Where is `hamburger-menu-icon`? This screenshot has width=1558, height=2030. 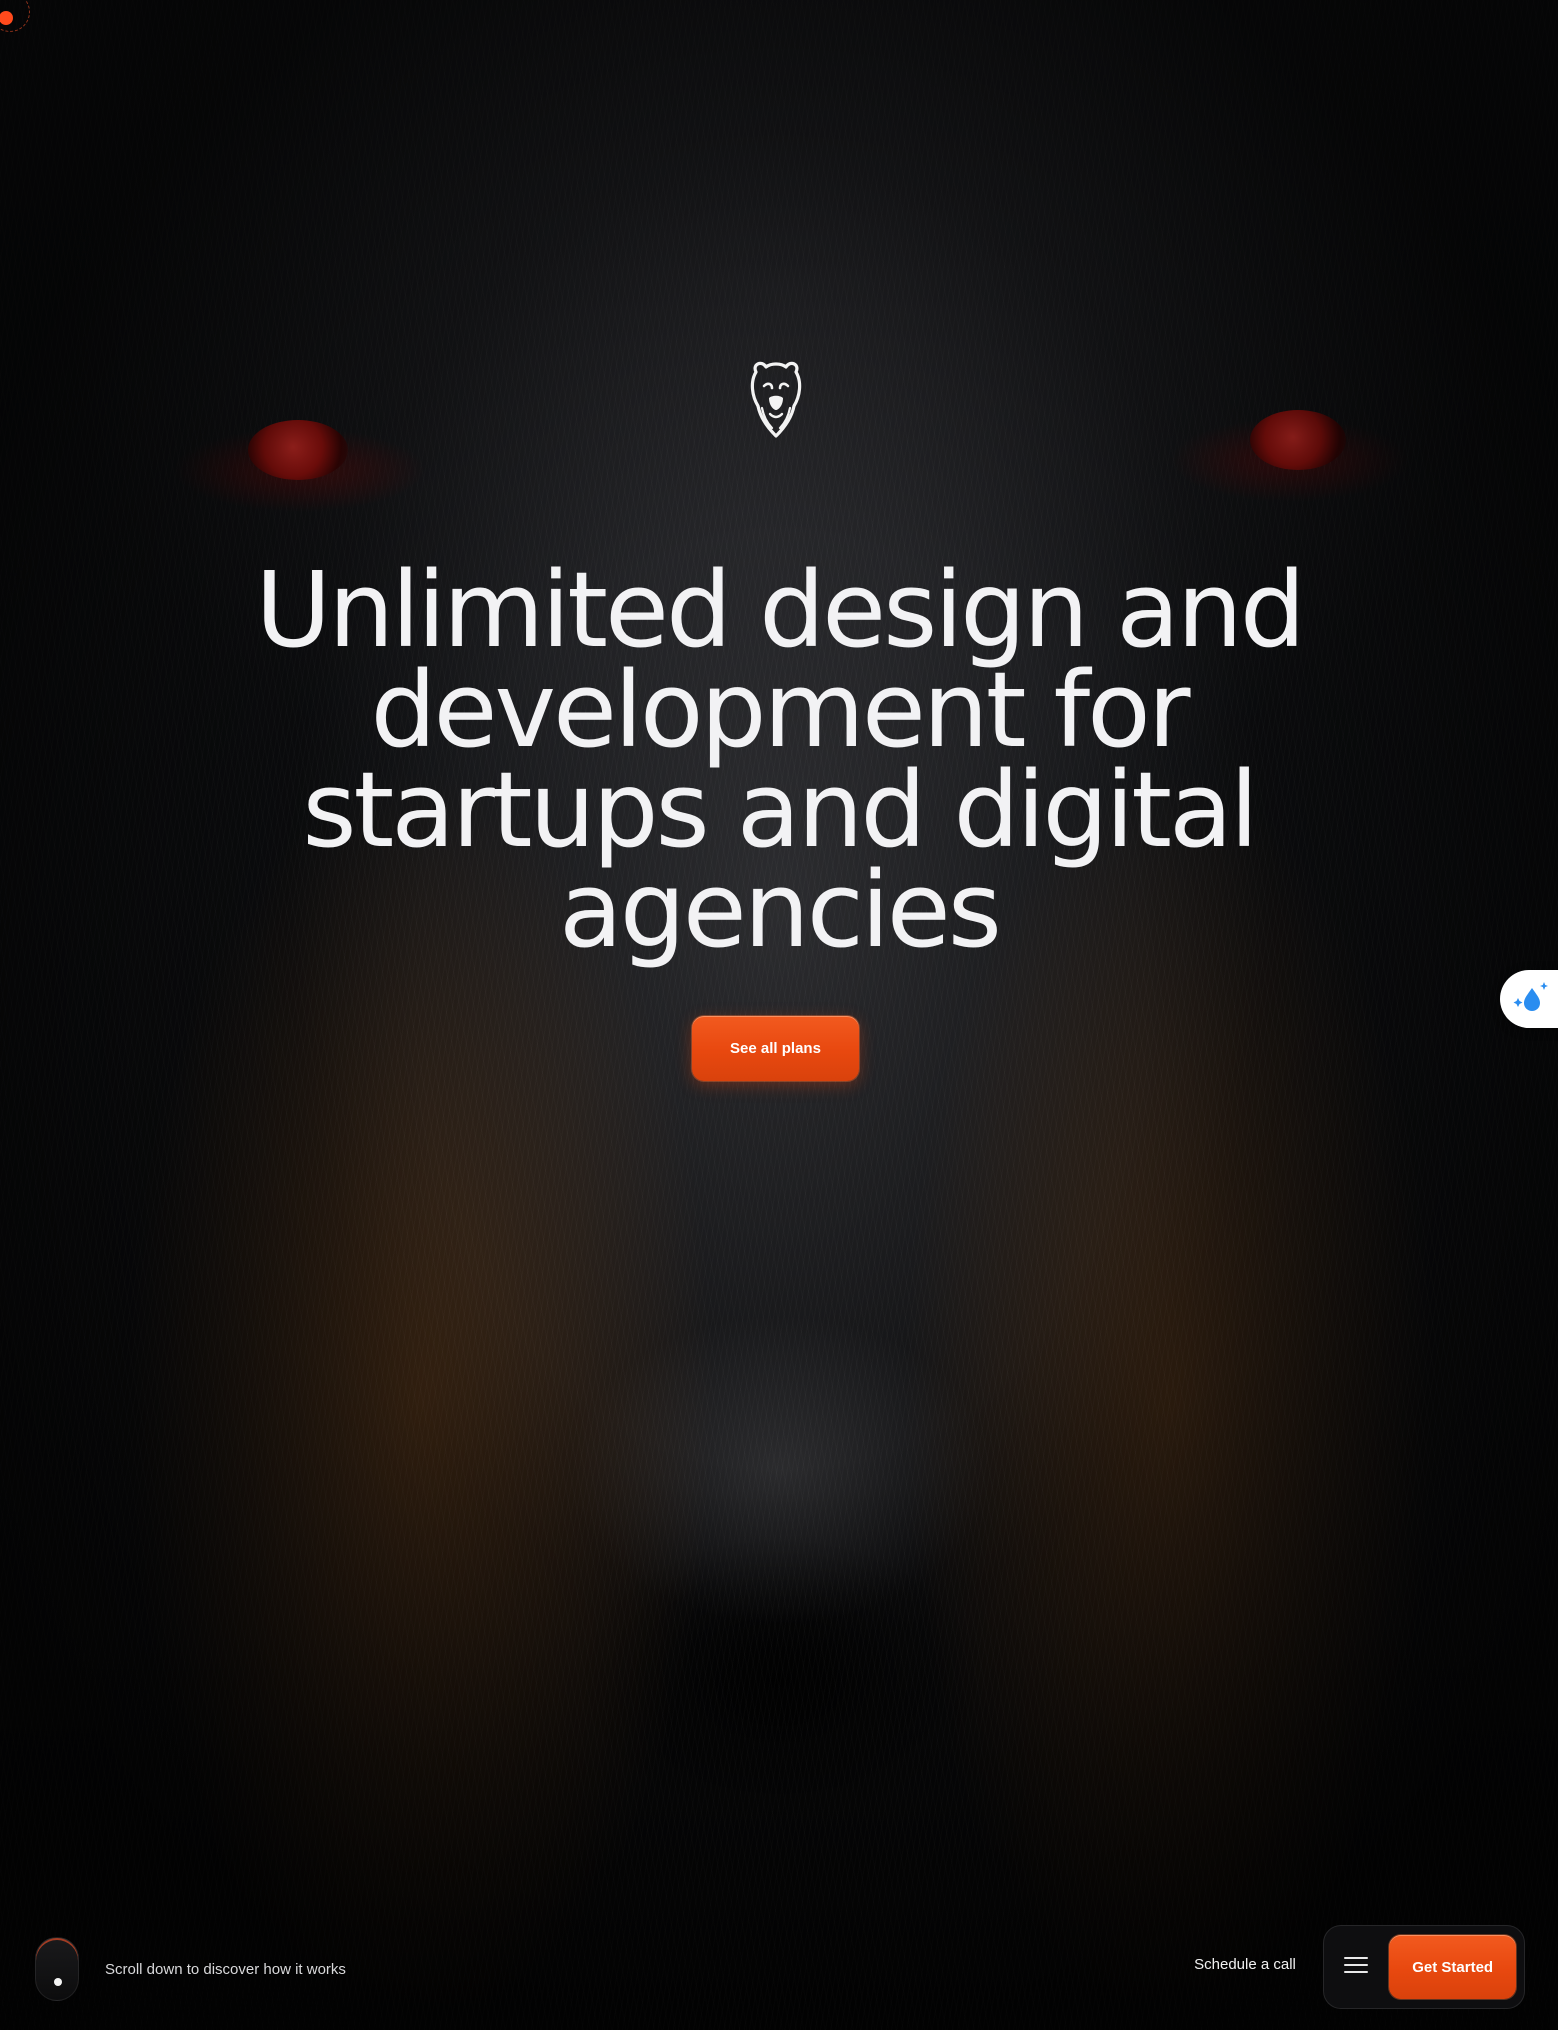 hamburger-menu-icon is located at coordinates (1355, 1967).